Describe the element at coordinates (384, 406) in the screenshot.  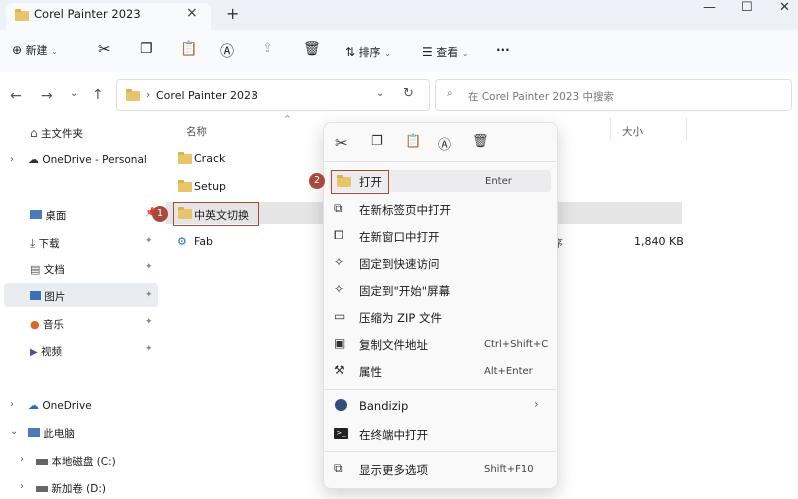
I see `menu-label: Bandizip` at that location.